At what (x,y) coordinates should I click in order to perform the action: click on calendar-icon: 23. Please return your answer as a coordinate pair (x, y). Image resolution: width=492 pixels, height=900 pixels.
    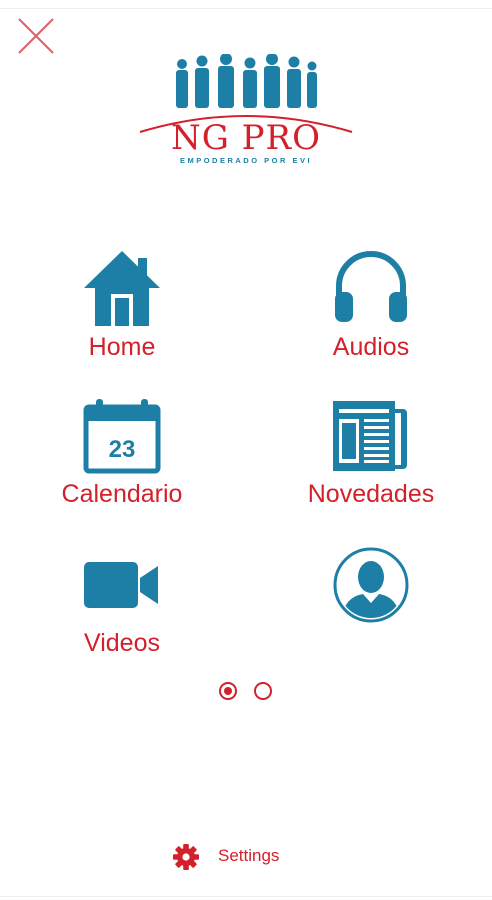
    Looking at the image, I should click on (122, 436).